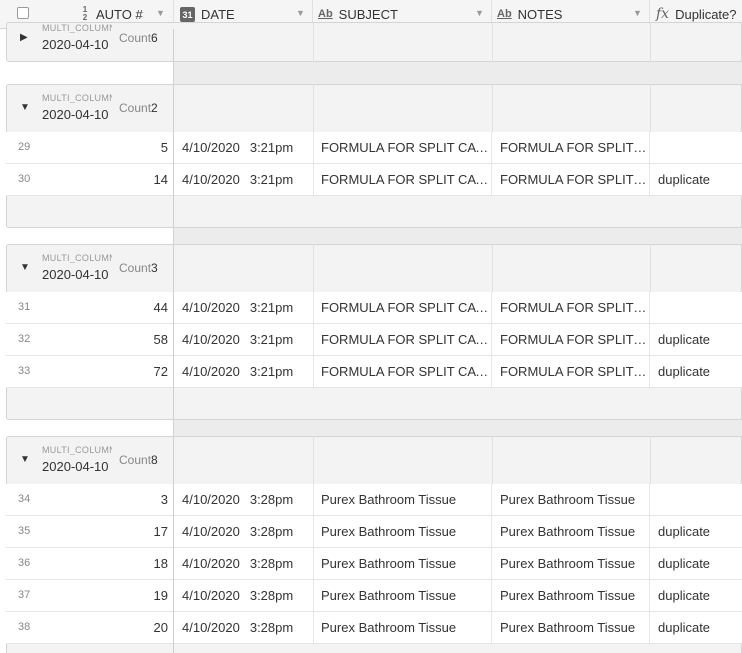 The image size is (742, 653). What do you see at coordinates (154, 38) in the screenshot?
I see `group-count-value: 6` at bounding box center [154, 38].